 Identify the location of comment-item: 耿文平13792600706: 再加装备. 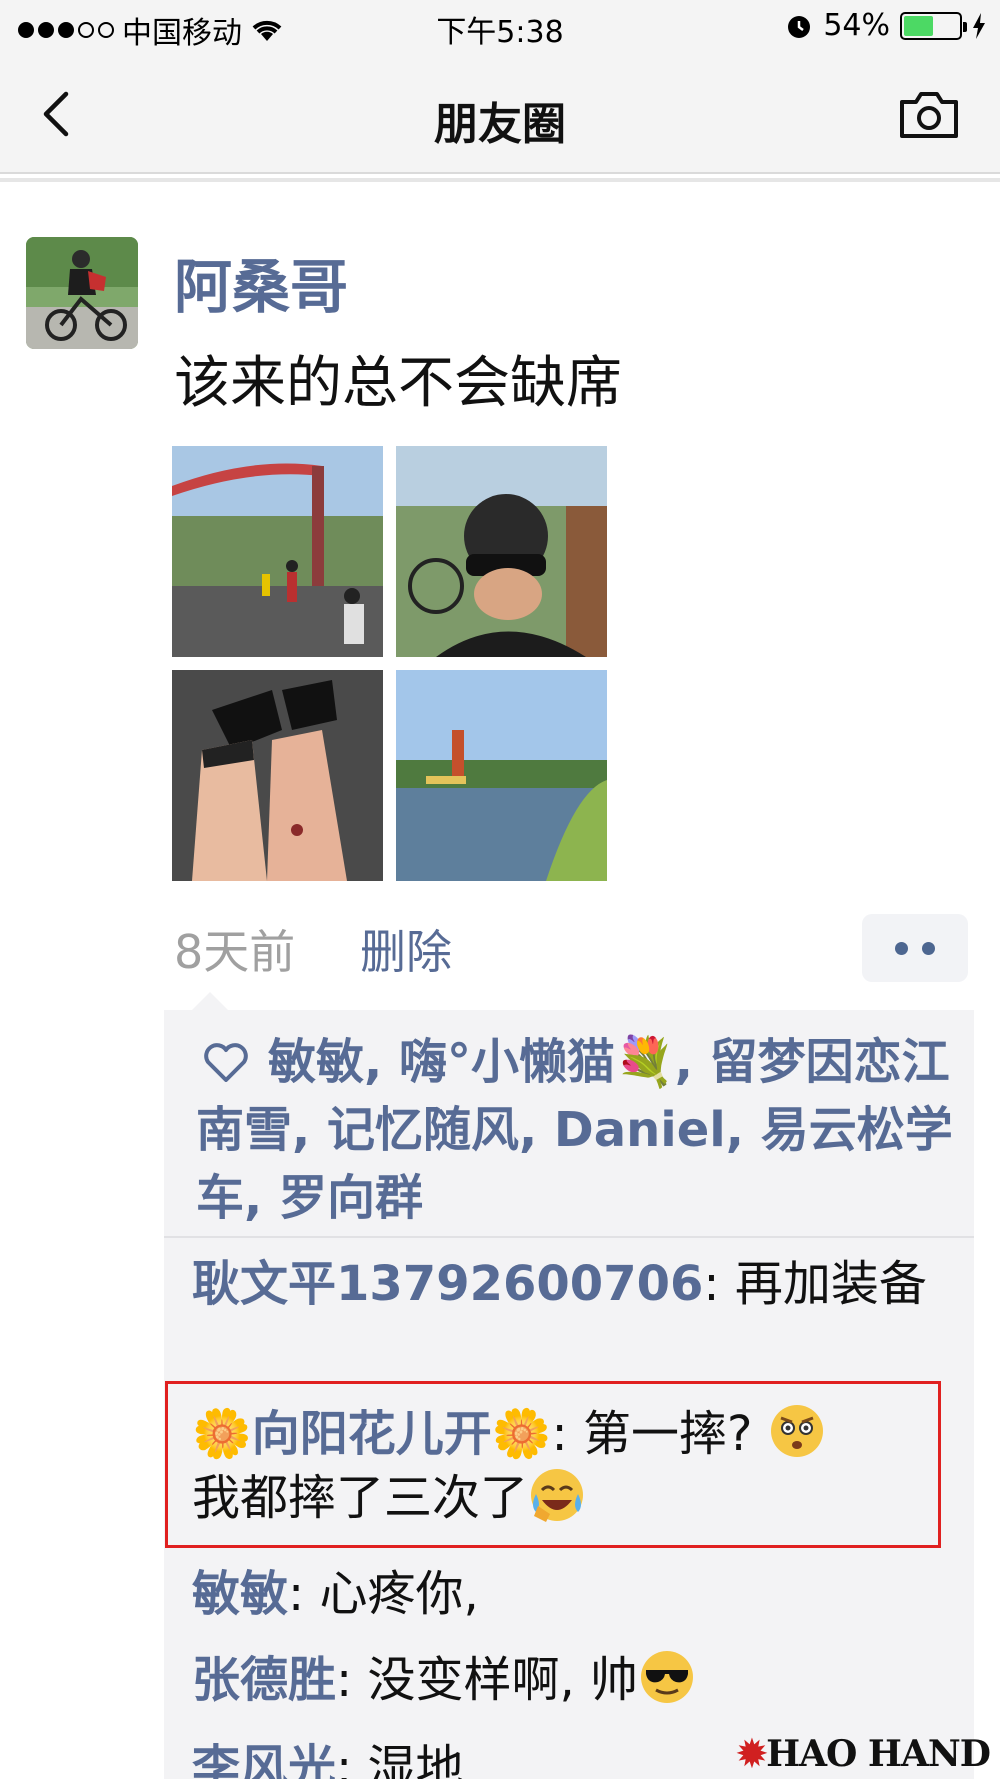
(562, 1284).